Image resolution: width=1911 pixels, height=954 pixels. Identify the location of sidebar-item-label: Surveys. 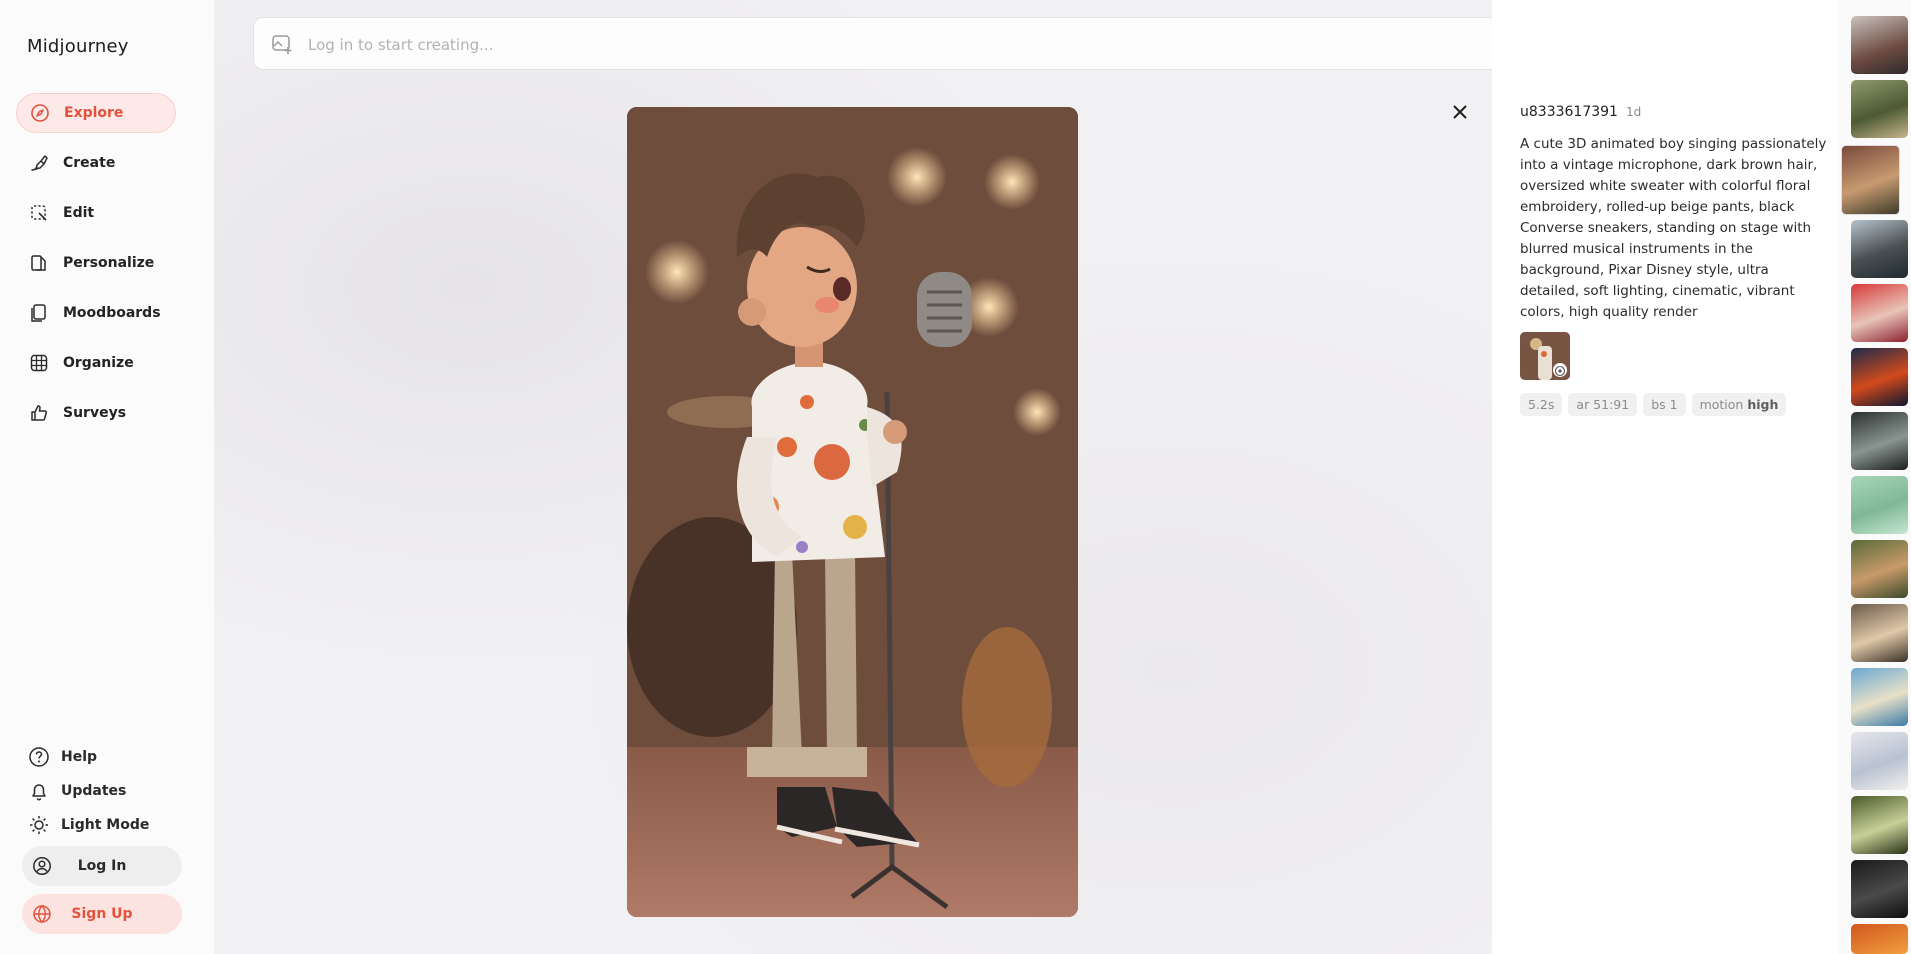
(95, 413).